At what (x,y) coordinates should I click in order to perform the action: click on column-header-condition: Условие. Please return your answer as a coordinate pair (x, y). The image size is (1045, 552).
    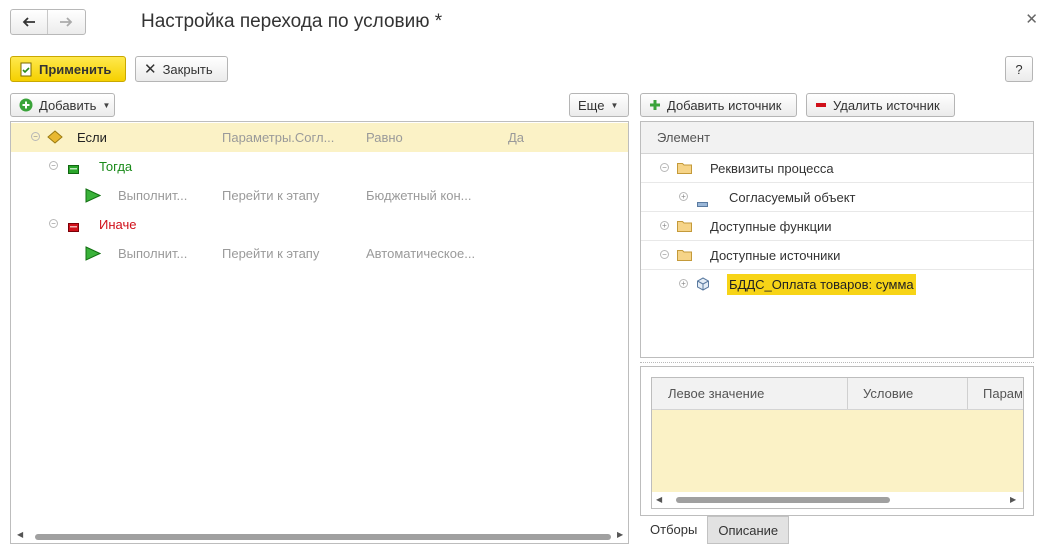
    Looking at the image, I should click on (888, 393).